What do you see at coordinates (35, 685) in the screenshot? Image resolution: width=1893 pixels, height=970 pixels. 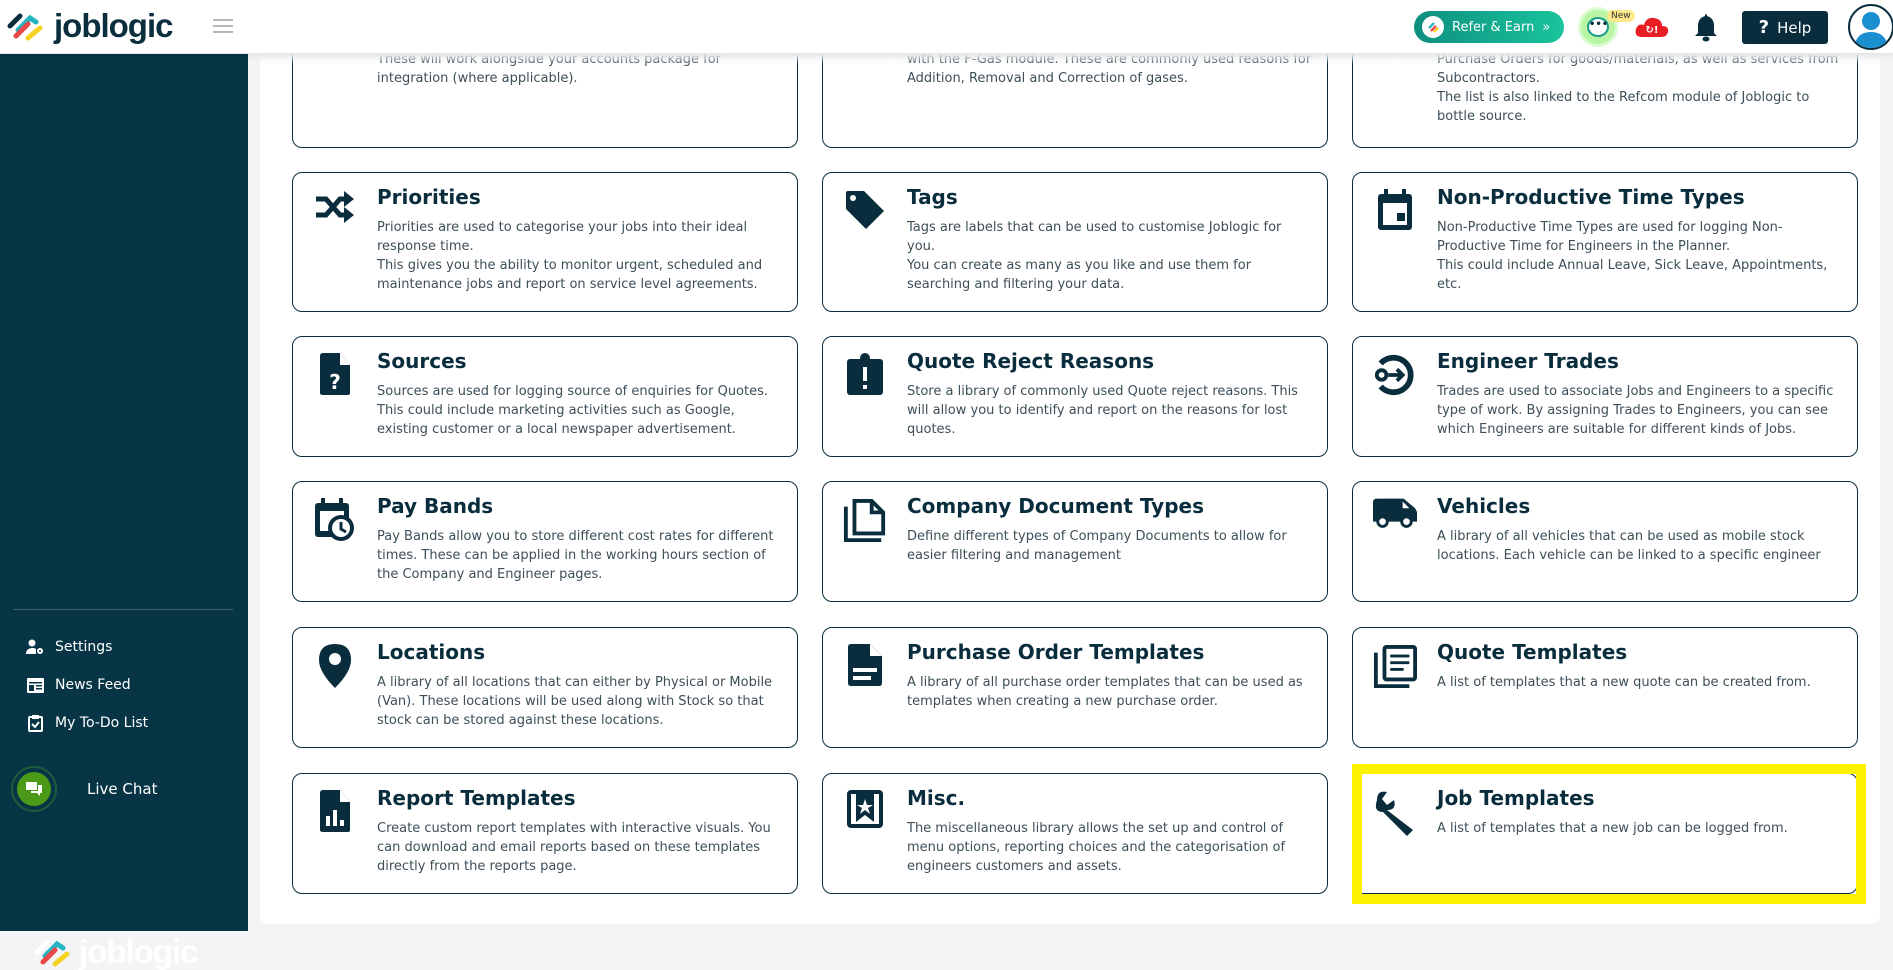 I see `newspaper-icon` at bounding box center [35, 685].